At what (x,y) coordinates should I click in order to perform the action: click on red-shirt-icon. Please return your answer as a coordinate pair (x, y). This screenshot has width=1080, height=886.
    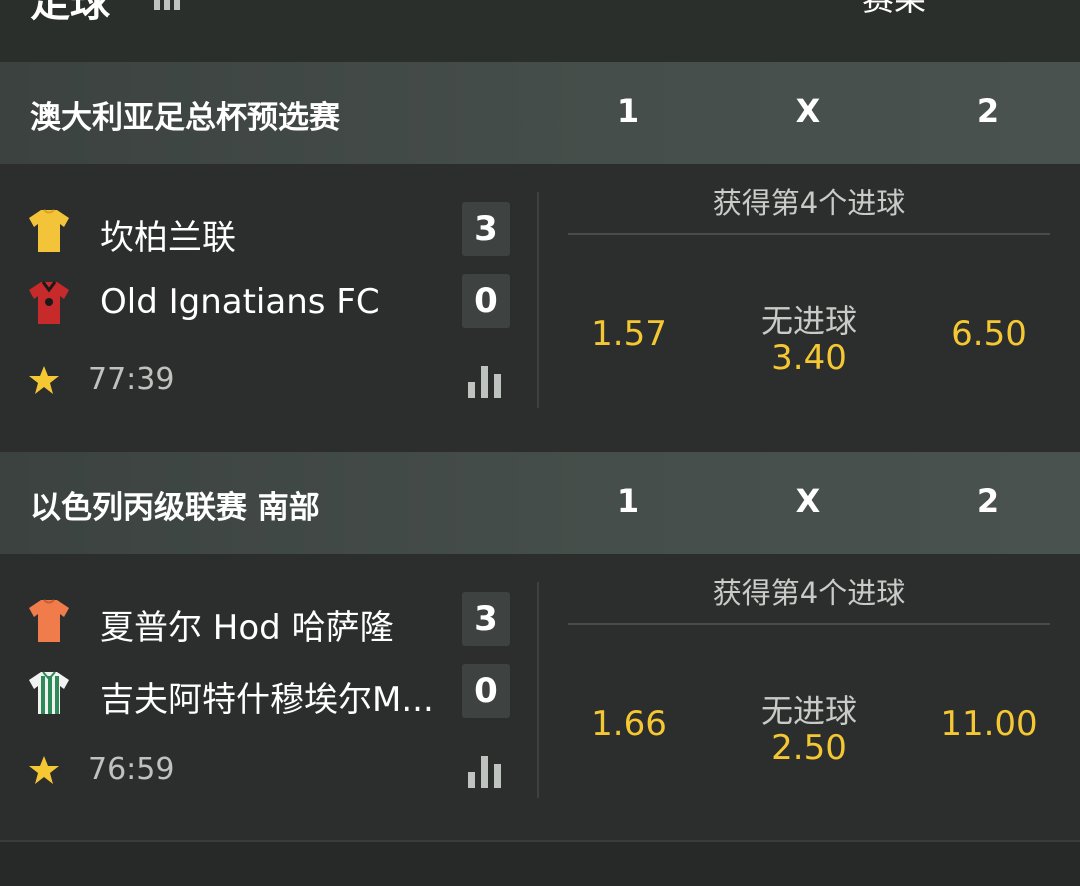
    Looking at the image, I should click on (49, 302).